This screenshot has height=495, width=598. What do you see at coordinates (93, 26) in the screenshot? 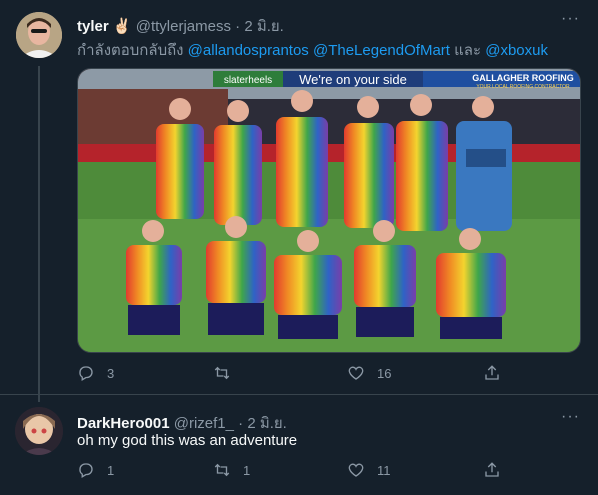
I see `display-name: tyler` at bounding box center [93, 26].